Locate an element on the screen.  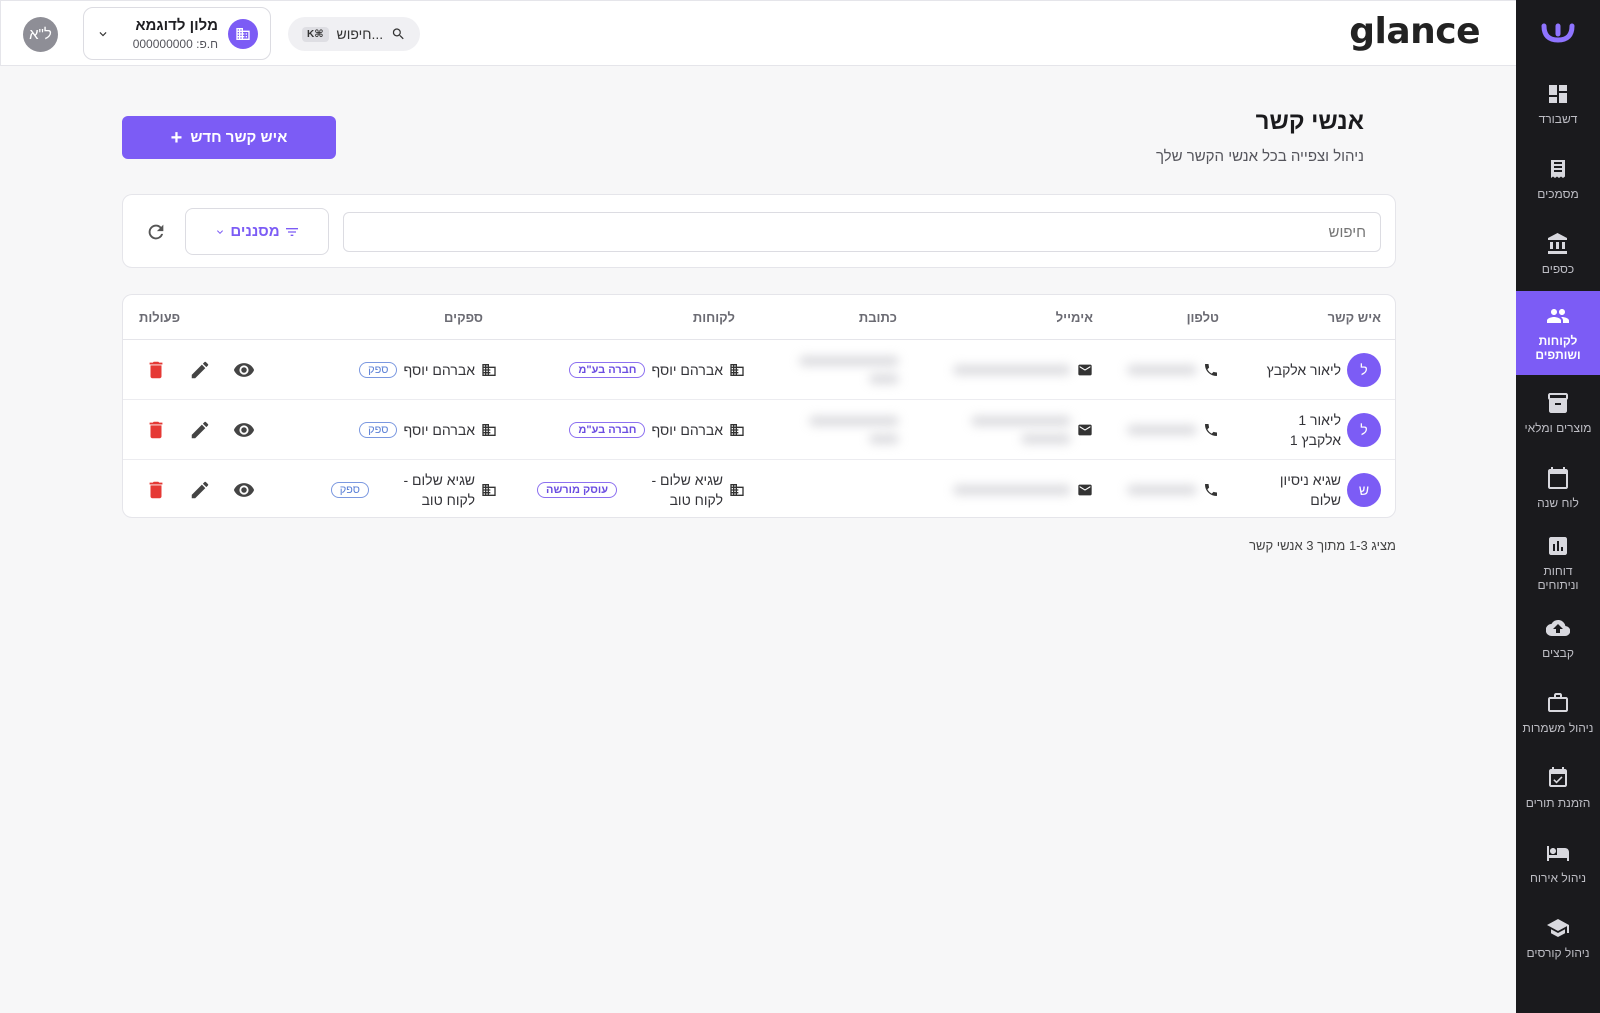
chart-icon is located at coordinates (1558, 545).